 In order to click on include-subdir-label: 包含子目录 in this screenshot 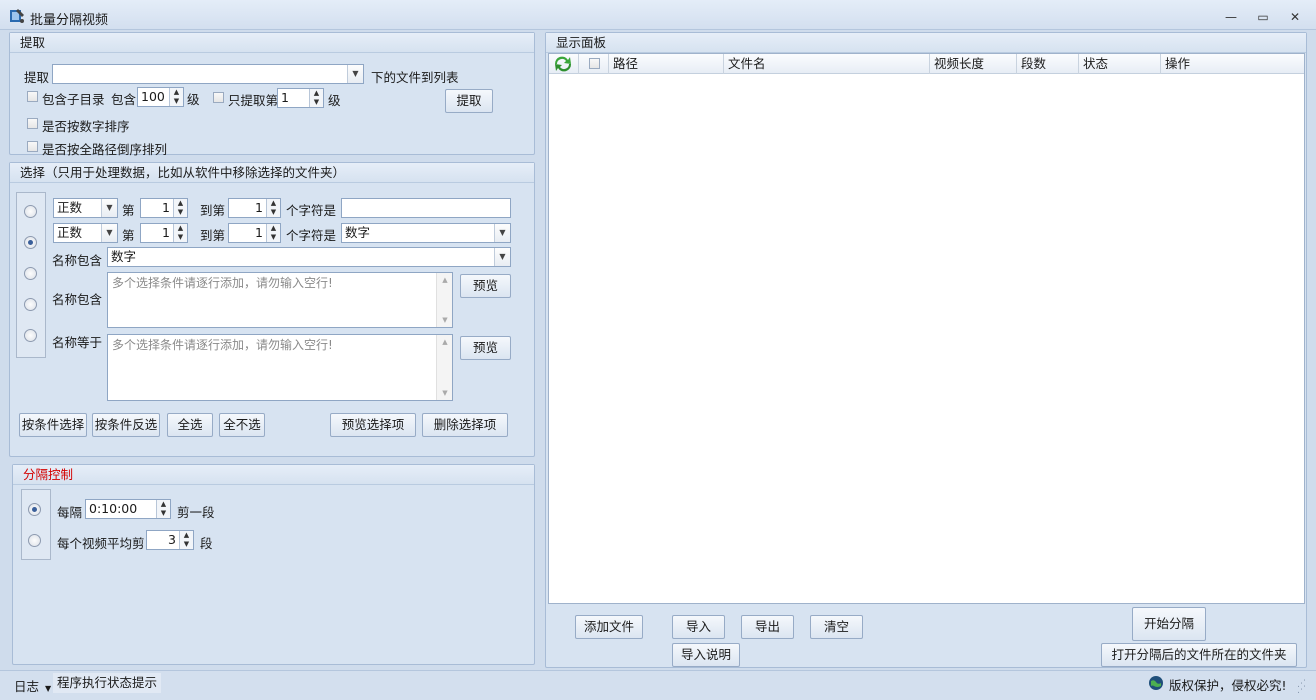, I will do `click(73, 99)`.